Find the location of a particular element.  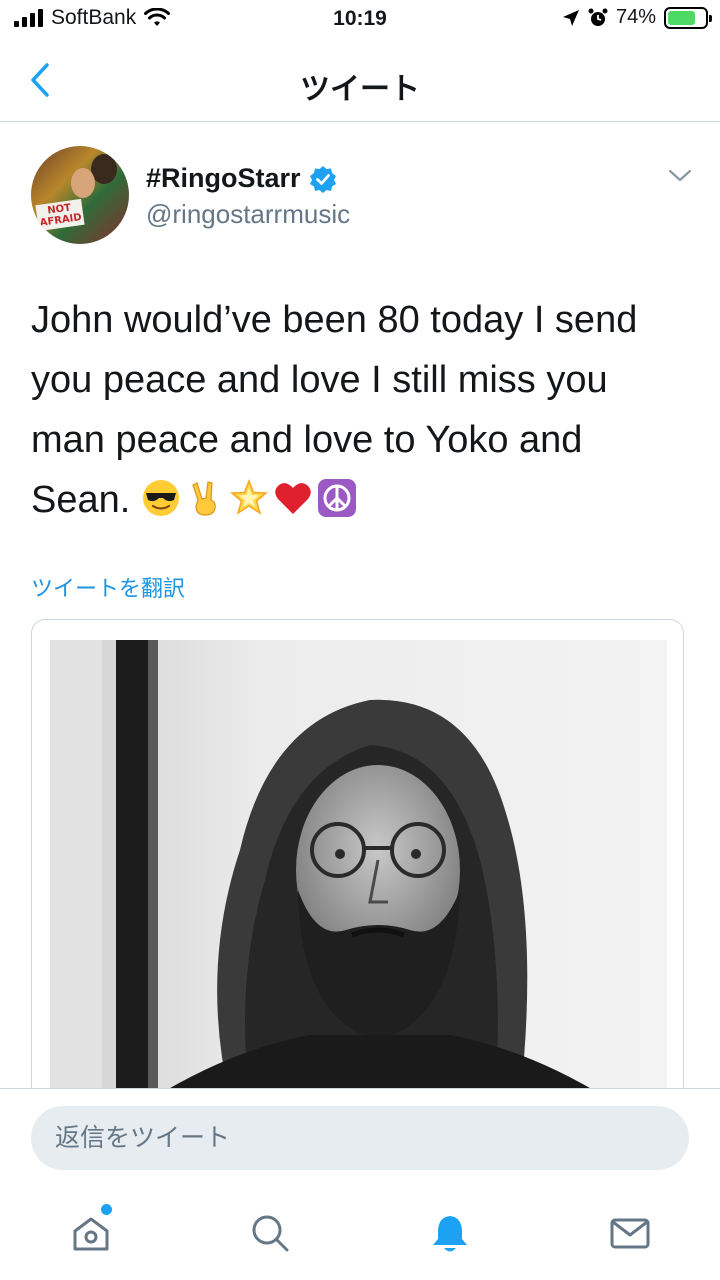

navigation-header: ツイート is located at coordinates (360, 81).